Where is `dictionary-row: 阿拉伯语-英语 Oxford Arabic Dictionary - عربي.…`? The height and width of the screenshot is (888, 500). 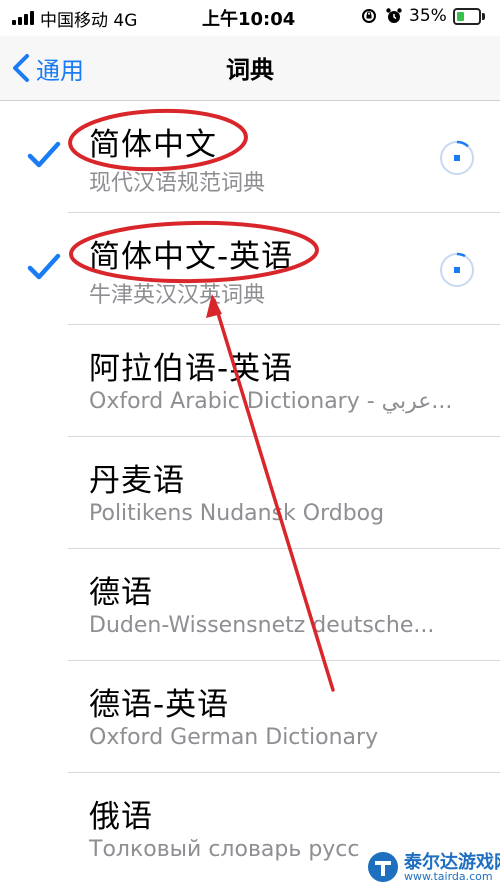
dictionary-row: 阿拉伯语-英语 Oxford Arabic Dictionary - عربي.… is located at coordinates (250, 381).